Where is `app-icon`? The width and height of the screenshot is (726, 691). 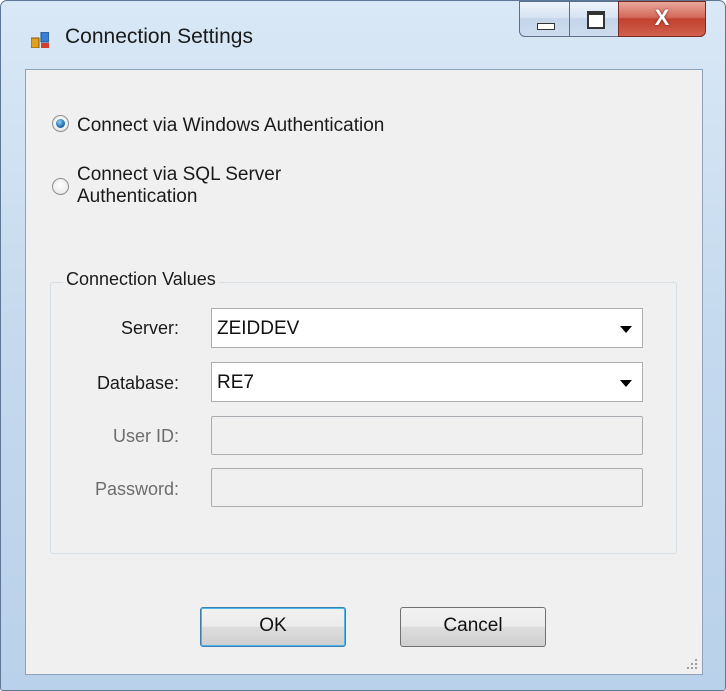 app-icon is located at coordinates (40, 40).